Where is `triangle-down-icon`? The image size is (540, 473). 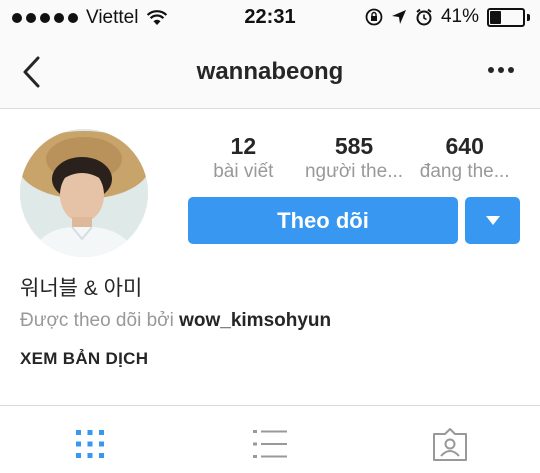
triangle-down-icon is located at coordinates (492, 220).